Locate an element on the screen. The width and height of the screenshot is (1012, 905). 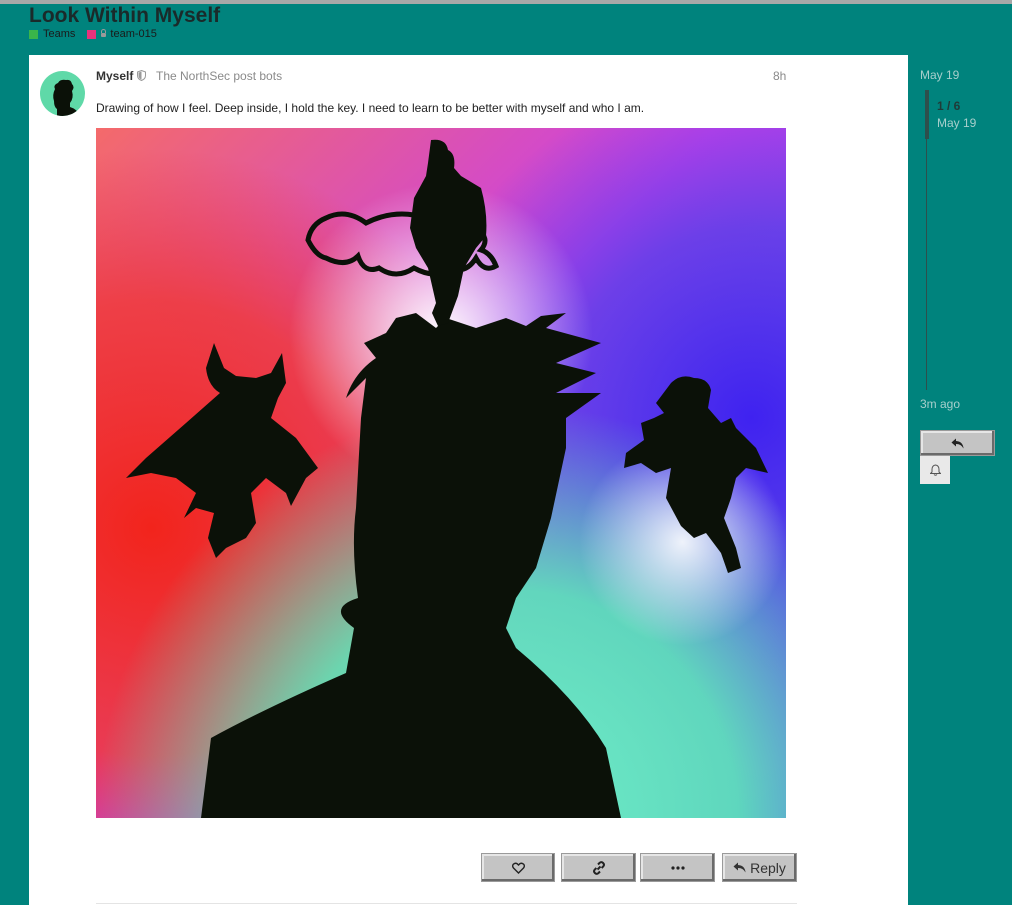
avatar is located at coordinates (62, 93).